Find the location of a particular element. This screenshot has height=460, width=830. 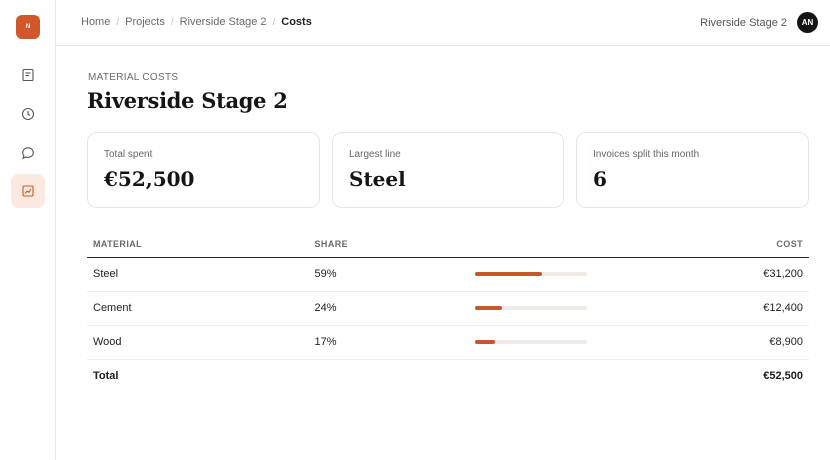

table-row: Wood 17% €8,900 is located at coordinates (448, 342).